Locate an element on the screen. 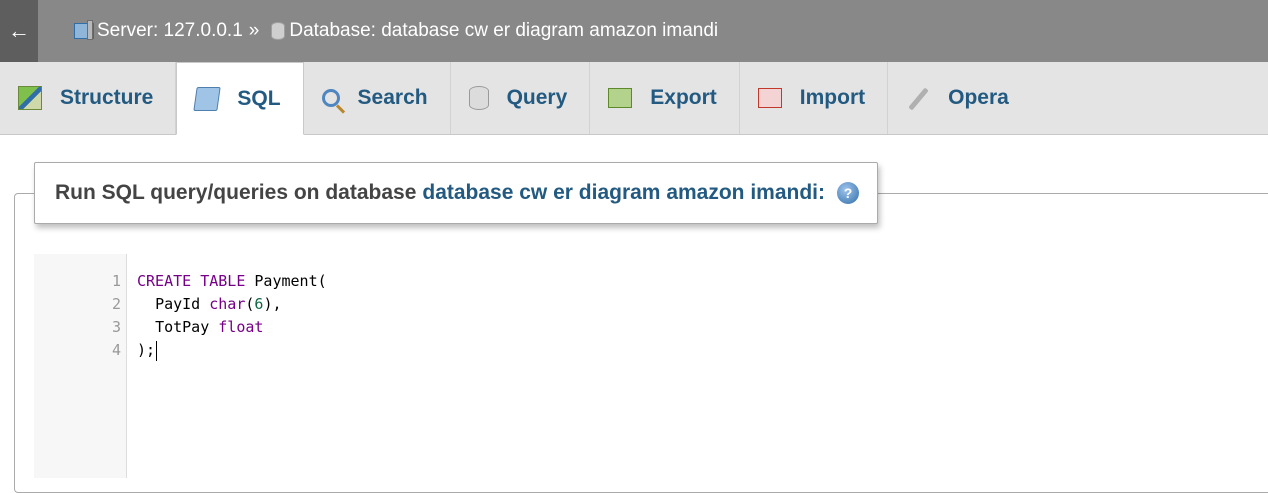 This screenshot has height=493, width=1268. tab-label: Opera is located at coordinates (978, 97).